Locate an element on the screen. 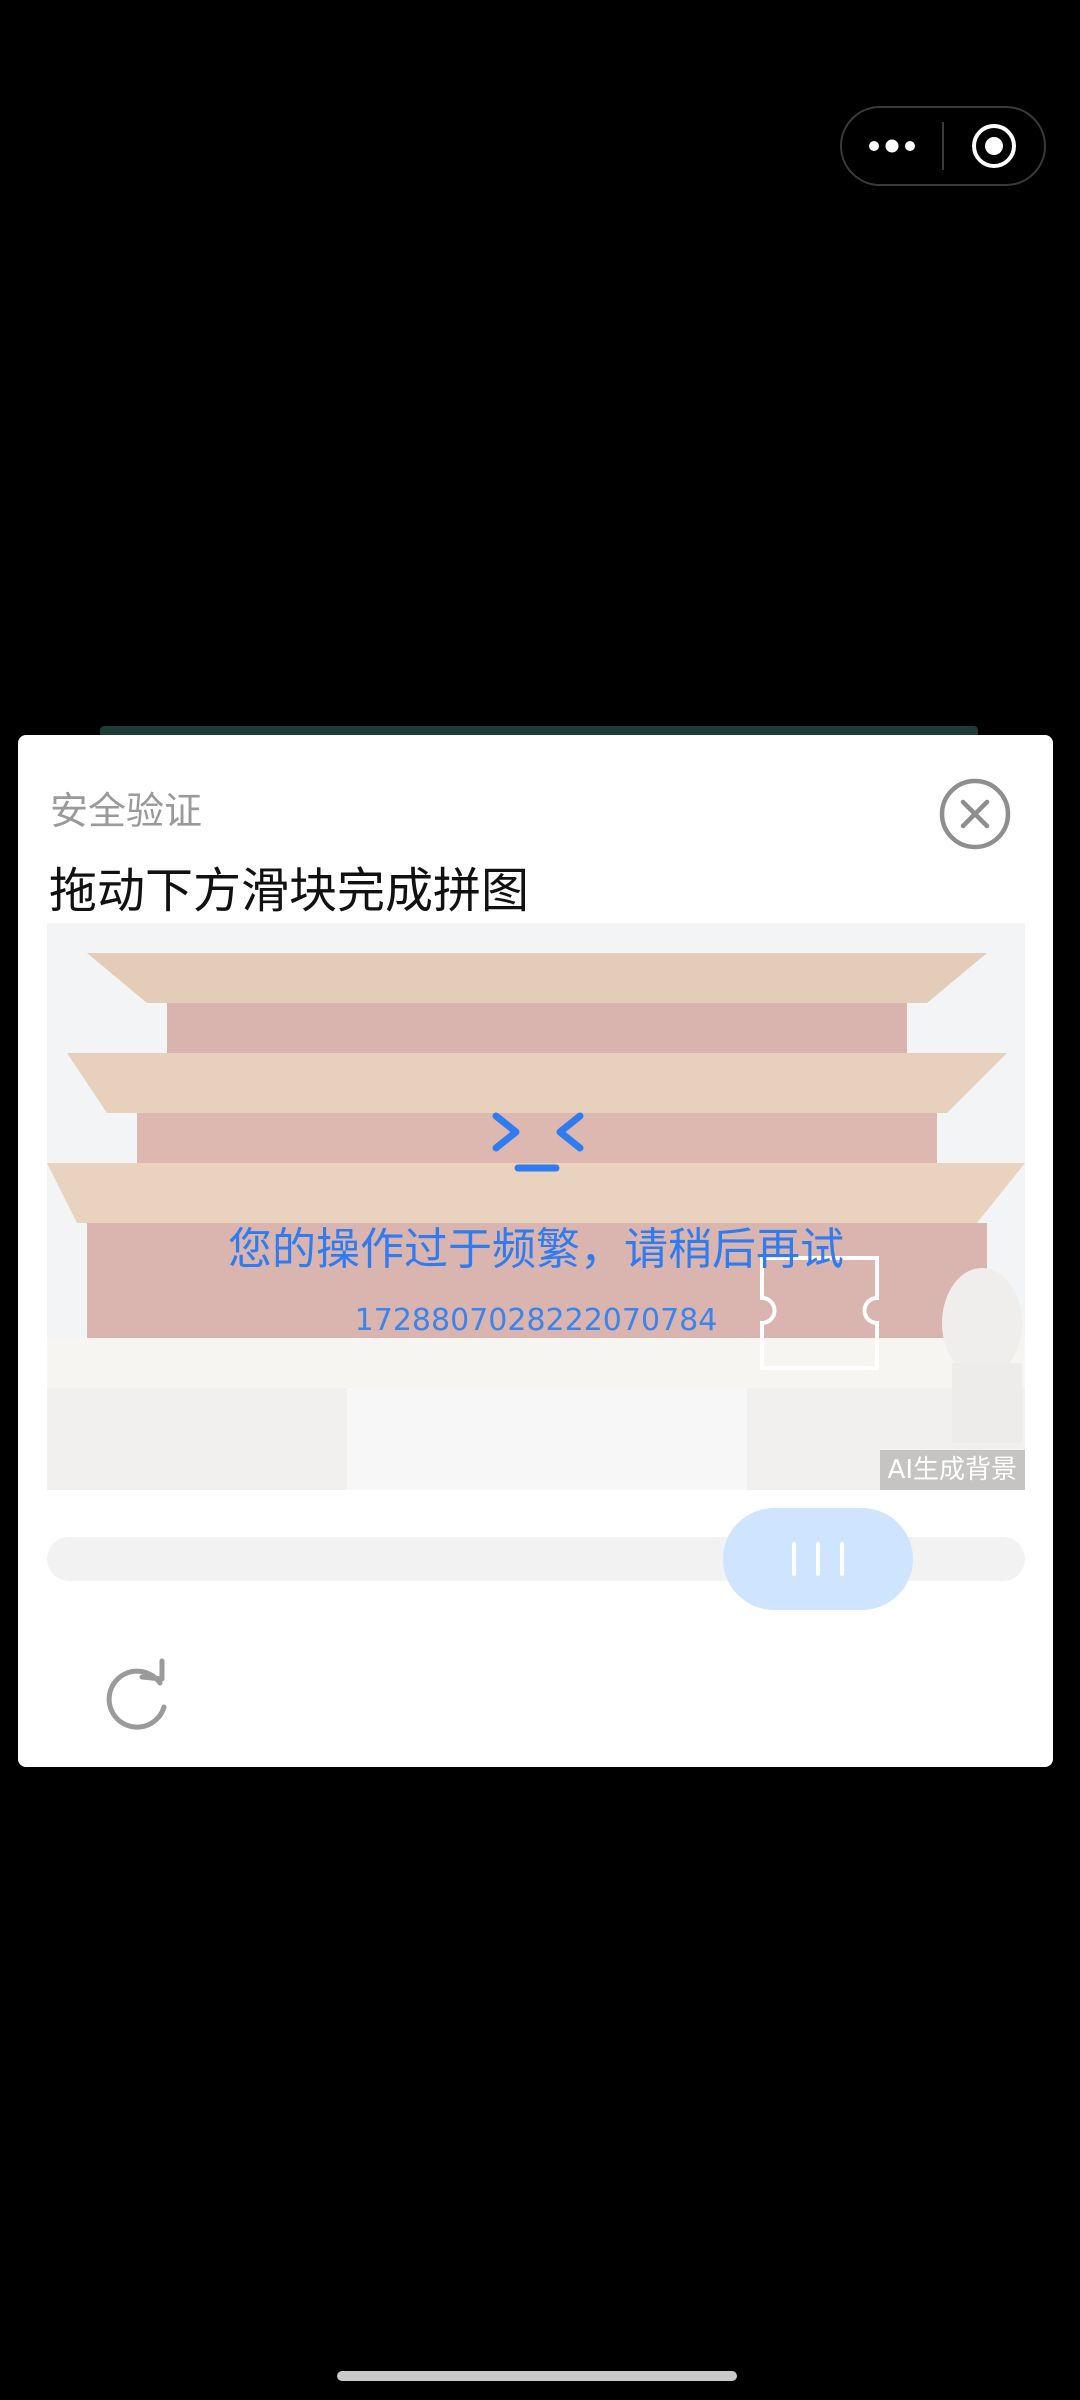 Image resolution: width=1080 pixels, height=2400 pixels. refresh-icon is located at coordinates (136, 1694).